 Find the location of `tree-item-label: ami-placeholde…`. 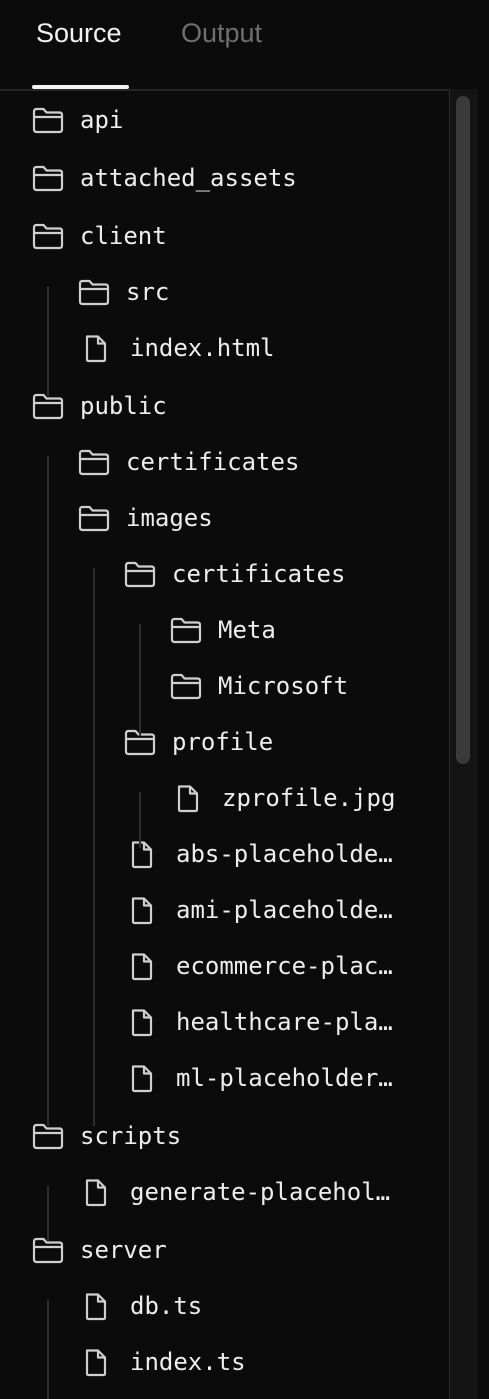

tree-item-label: ami-placeholde… is located at coordinates (284, 910).